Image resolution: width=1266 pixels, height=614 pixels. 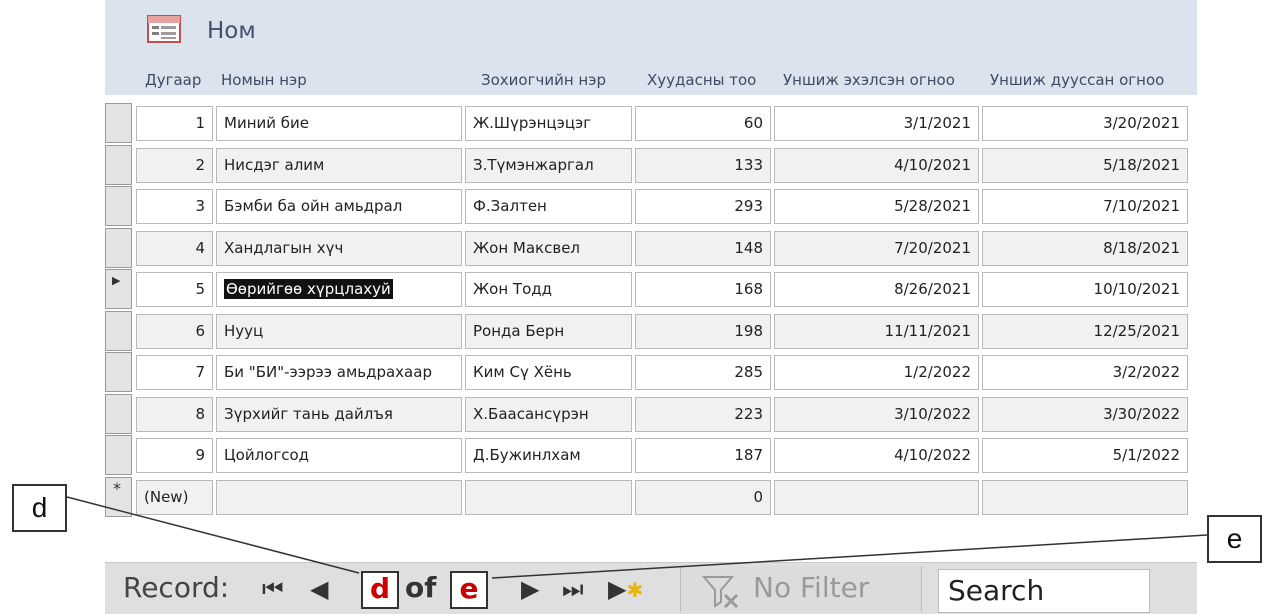 I want to click on end-date-cell: 12/25/2021, so click(x=1085, y=331).